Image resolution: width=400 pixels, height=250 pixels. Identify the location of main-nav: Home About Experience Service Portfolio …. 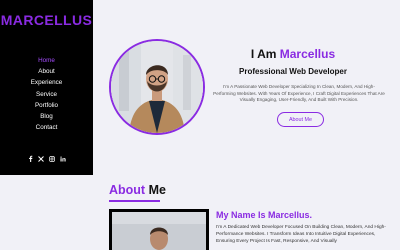
(46, 94).